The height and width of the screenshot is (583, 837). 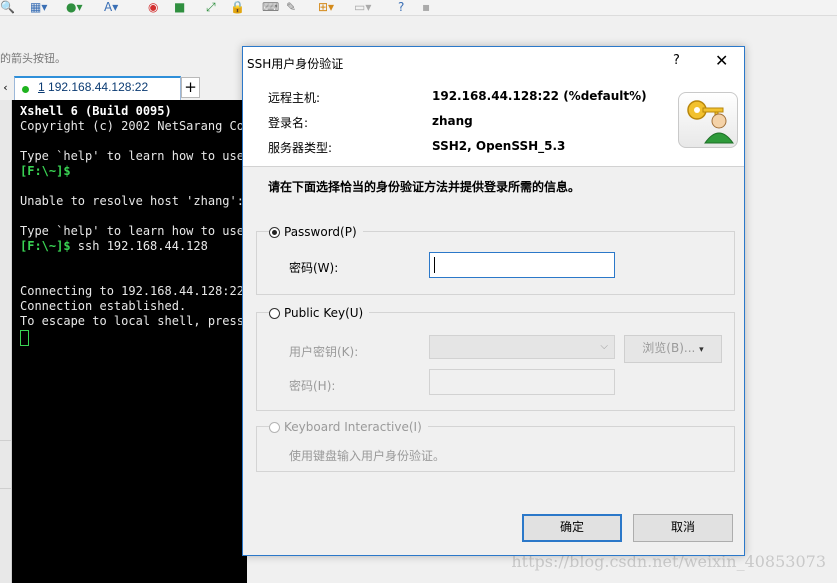 I want to click on tab-host: 192.168.44.128:22, so click(x=98, y=87).